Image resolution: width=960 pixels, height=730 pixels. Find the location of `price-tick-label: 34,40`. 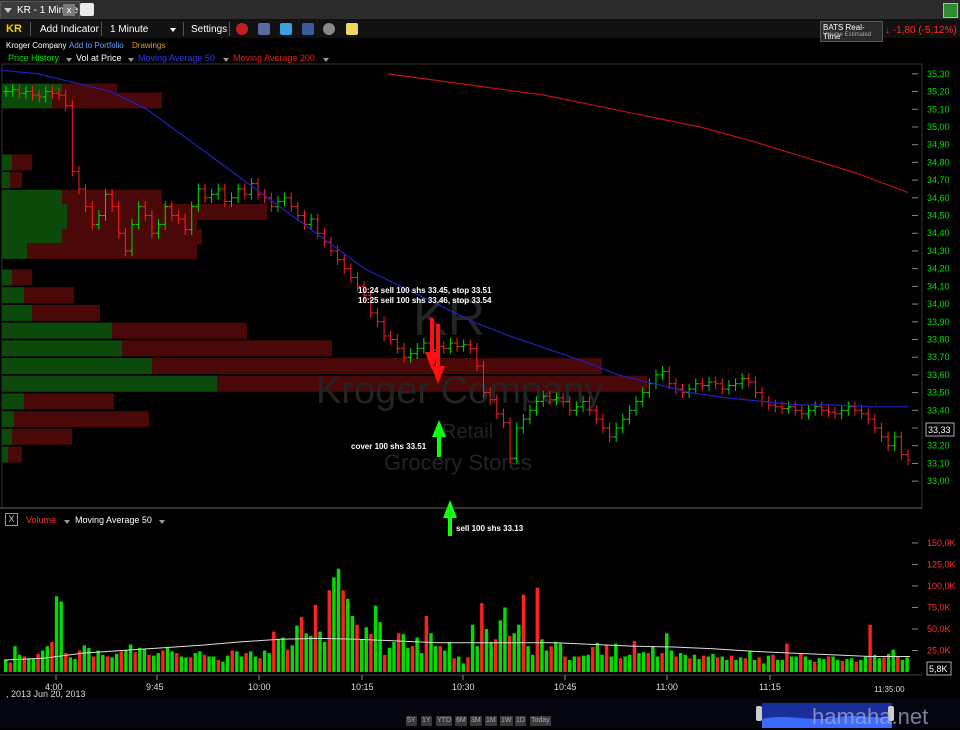

price-tick-label: 34,40 is located at coordinates (938, 233).